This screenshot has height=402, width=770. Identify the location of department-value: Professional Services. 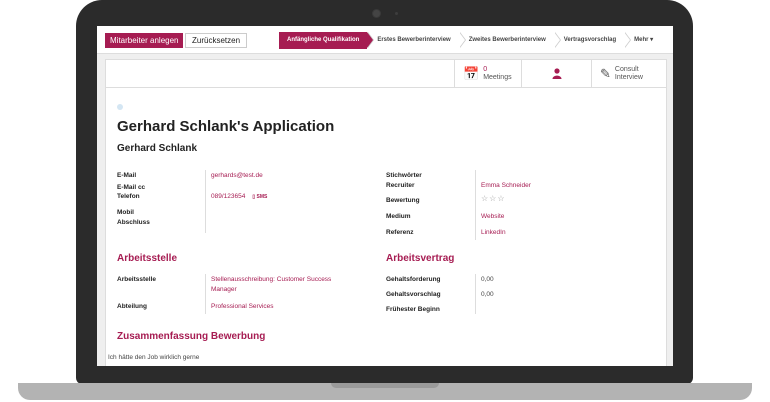
(242, 306).